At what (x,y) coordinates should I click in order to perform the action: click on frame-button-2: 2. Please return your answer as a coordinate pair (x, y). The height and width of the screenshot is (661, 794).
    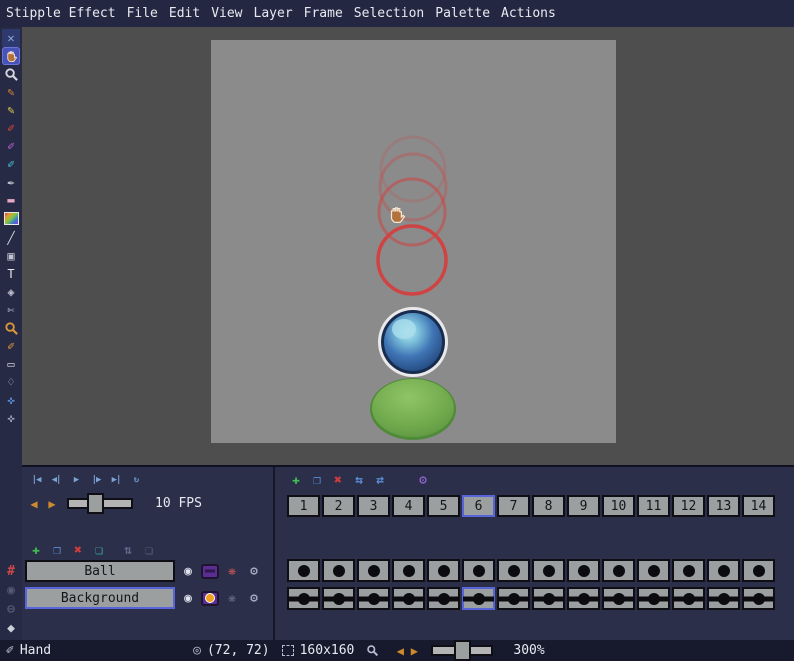
    Looking at the image, I should click on (338, 506).